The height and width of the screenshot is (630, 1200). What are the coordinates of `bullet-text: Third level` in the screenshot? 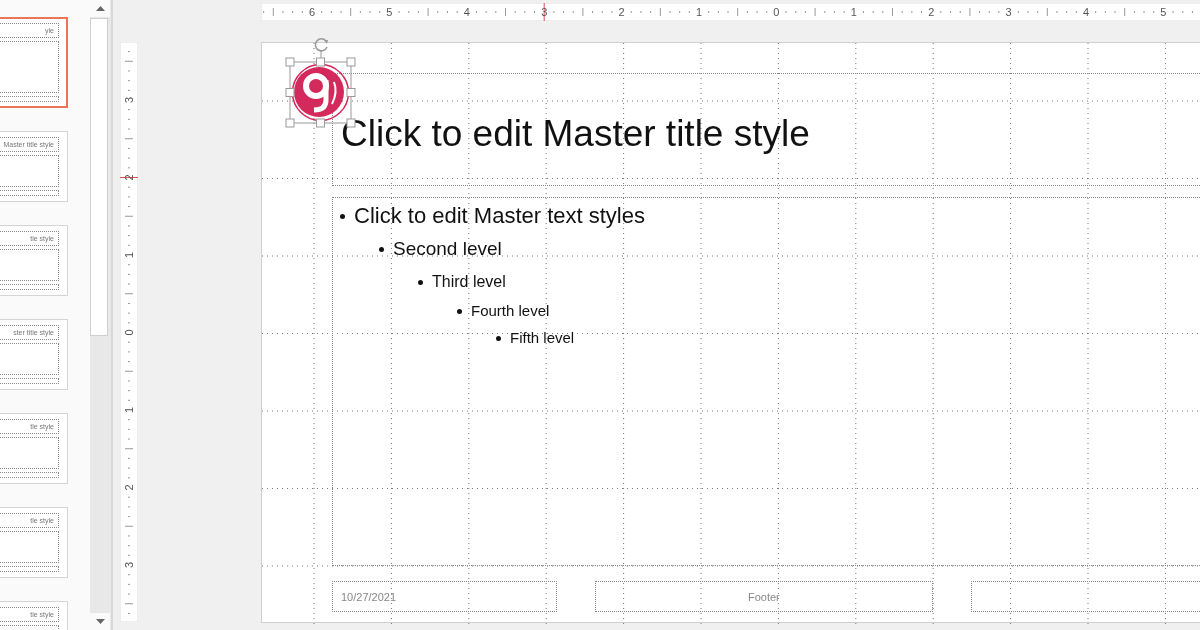 It's located at (469, 282).